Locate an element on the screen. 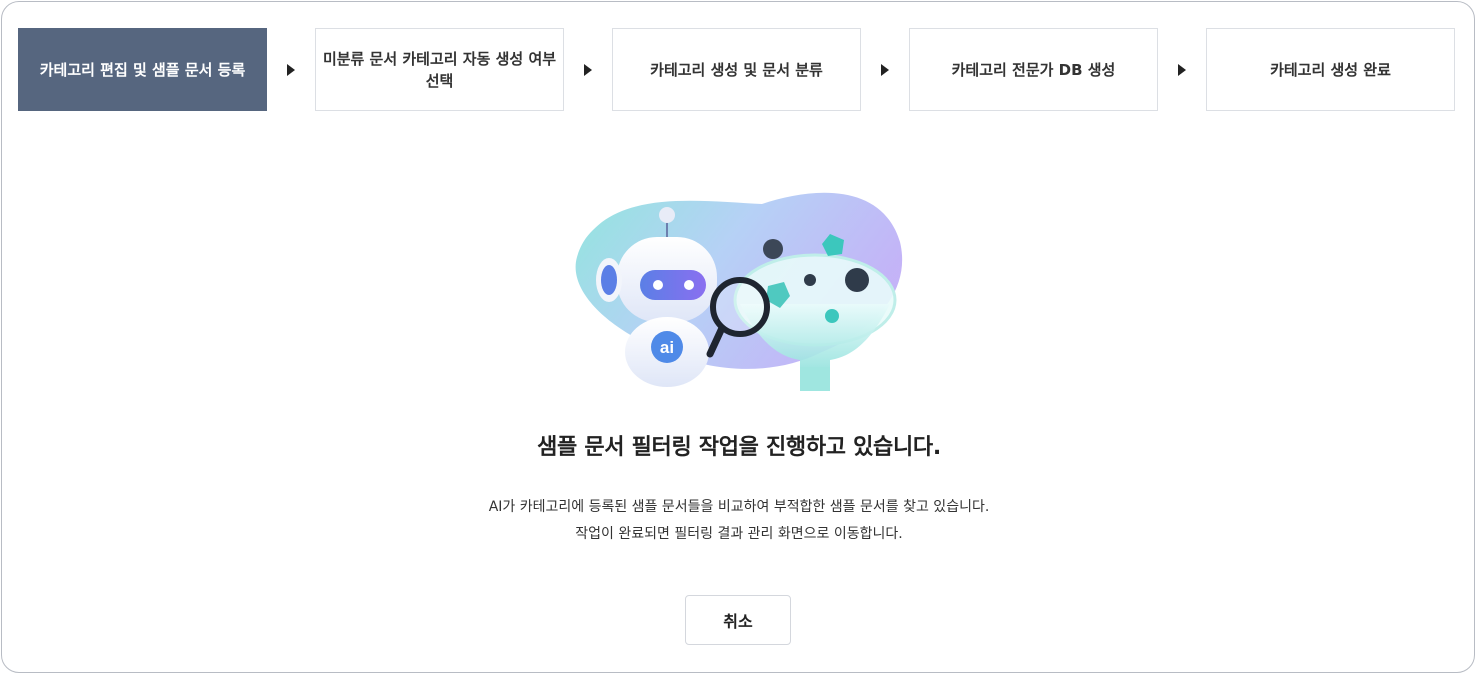  step-4: 카테고리 전문가 DB 생성 is located at coordinates (1033, 69).